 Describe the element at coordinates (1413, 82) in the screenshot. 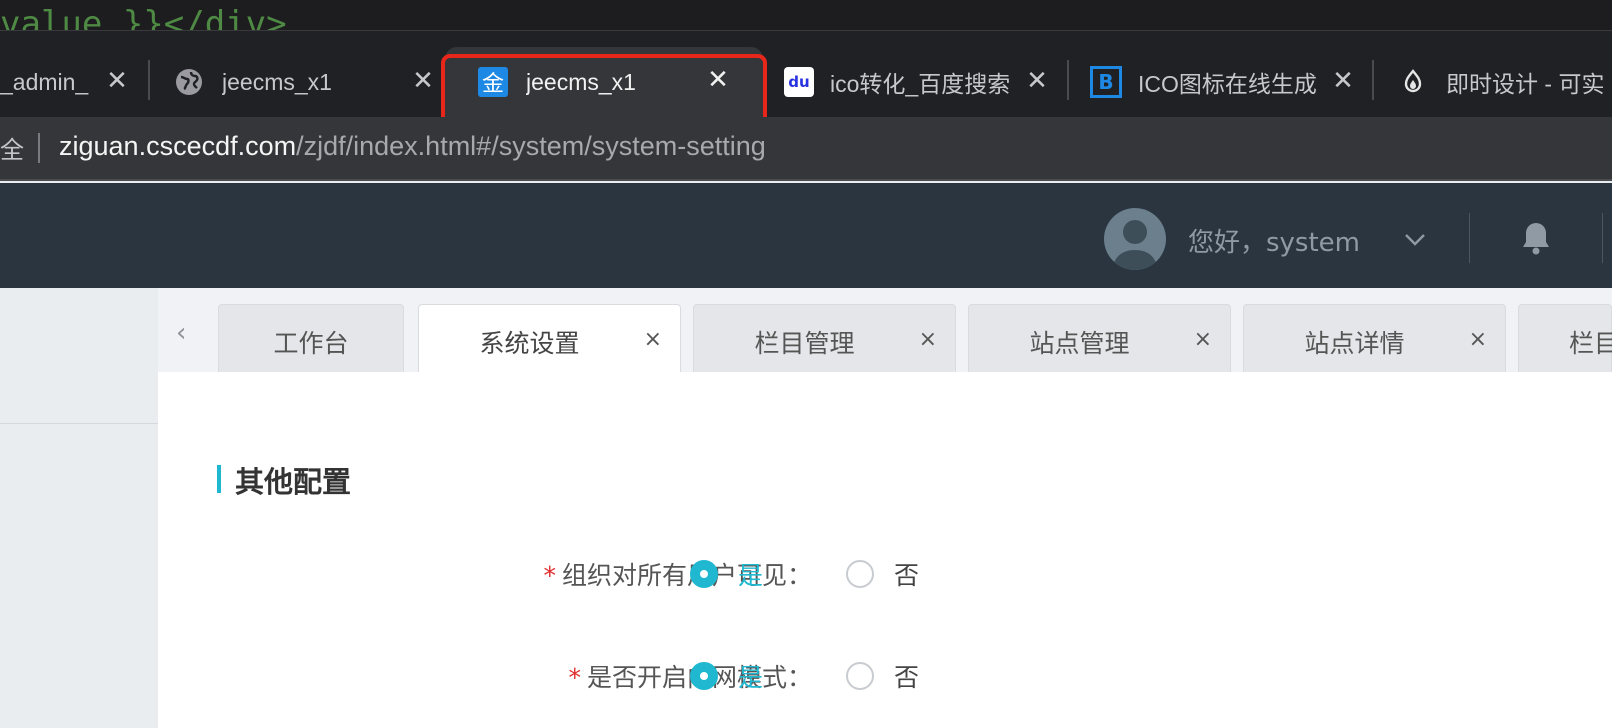

I see `flame-icon` at that location.